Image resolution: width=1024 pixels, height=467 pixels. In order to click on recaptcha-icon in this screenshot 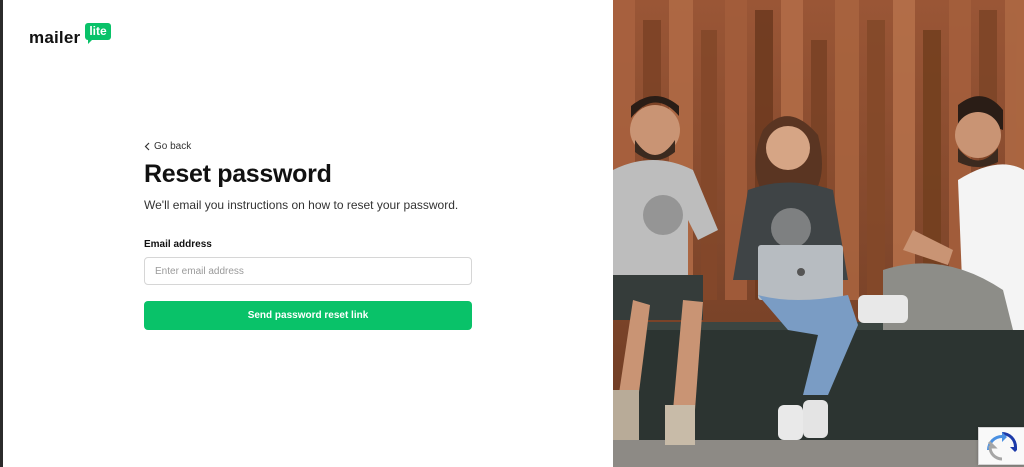, I will do `click(1002, 446)`.